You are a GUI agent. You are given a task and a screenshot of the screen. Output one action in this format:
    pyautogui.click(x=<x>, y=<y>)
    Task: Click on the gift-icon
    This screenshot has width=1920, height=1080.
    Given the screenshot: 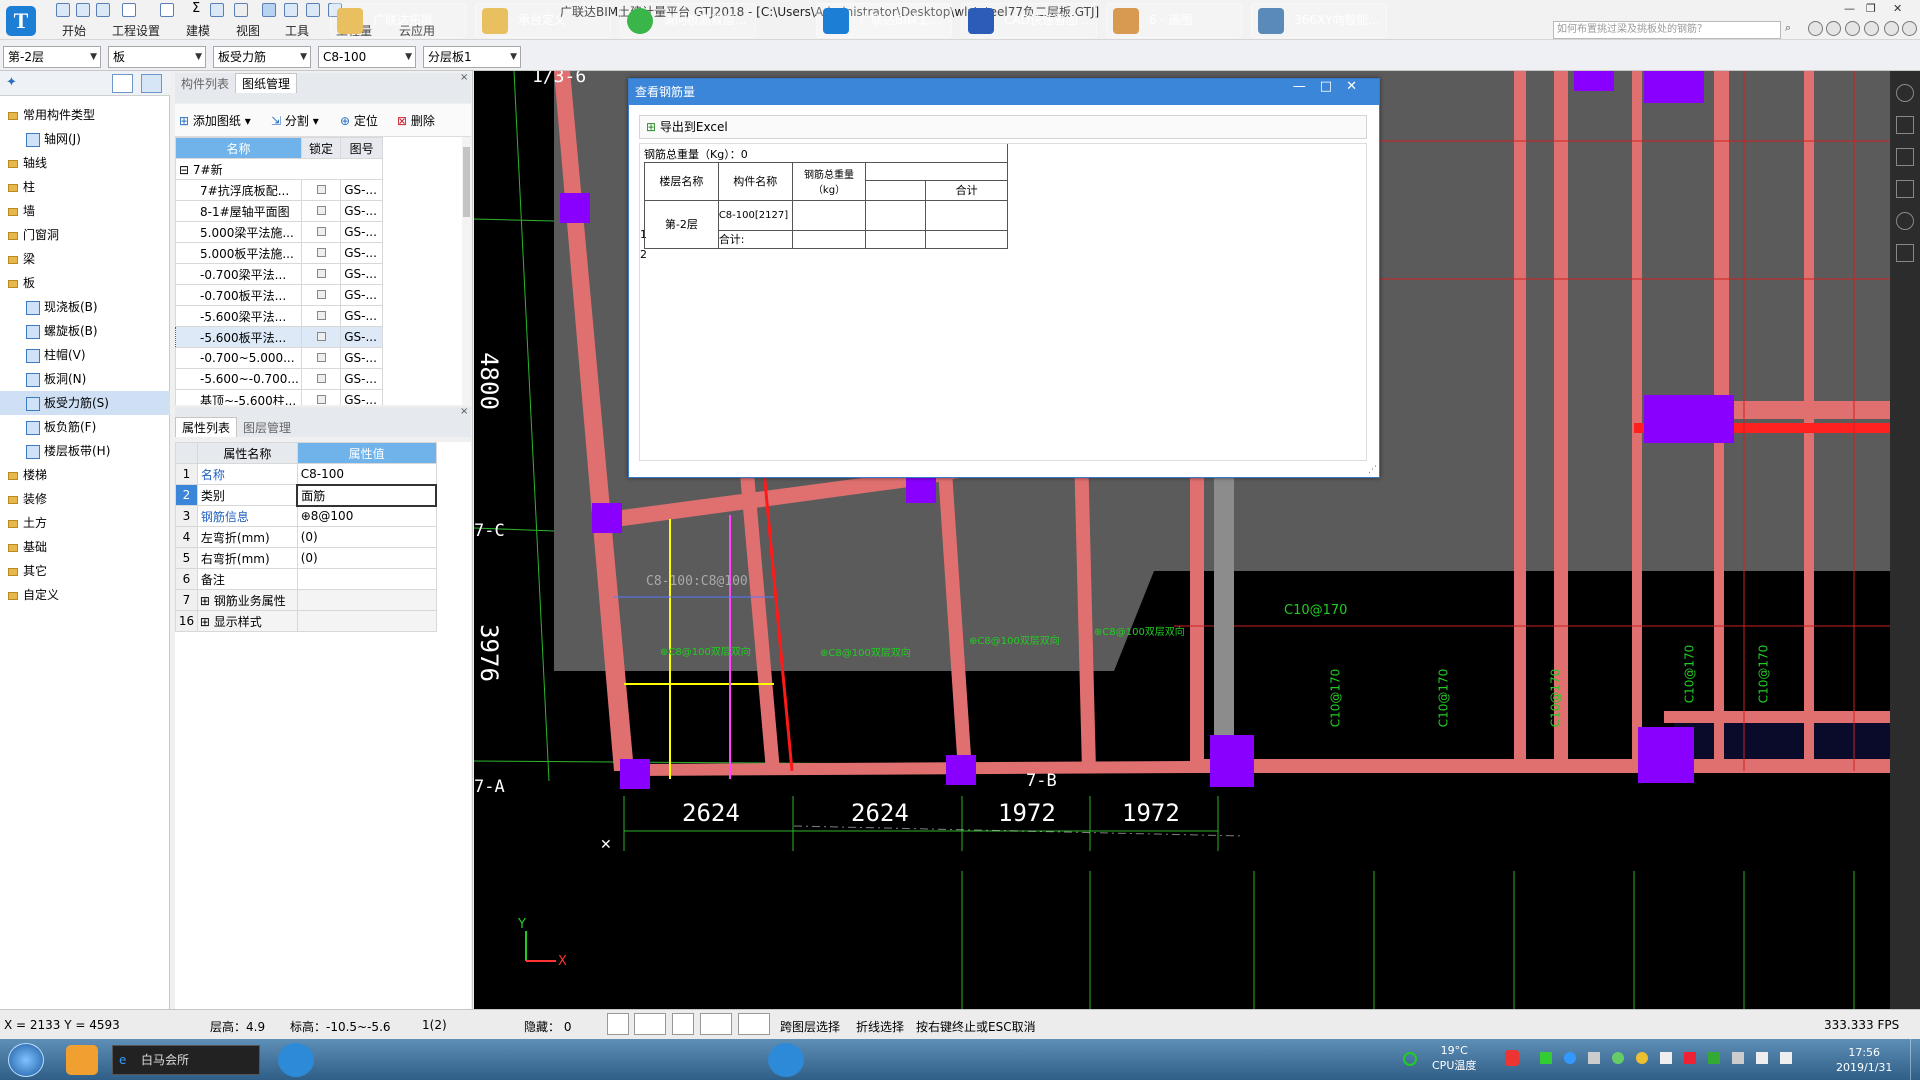 What is the action you would take?
    pyautogui.click(x=1891, y=28)
    